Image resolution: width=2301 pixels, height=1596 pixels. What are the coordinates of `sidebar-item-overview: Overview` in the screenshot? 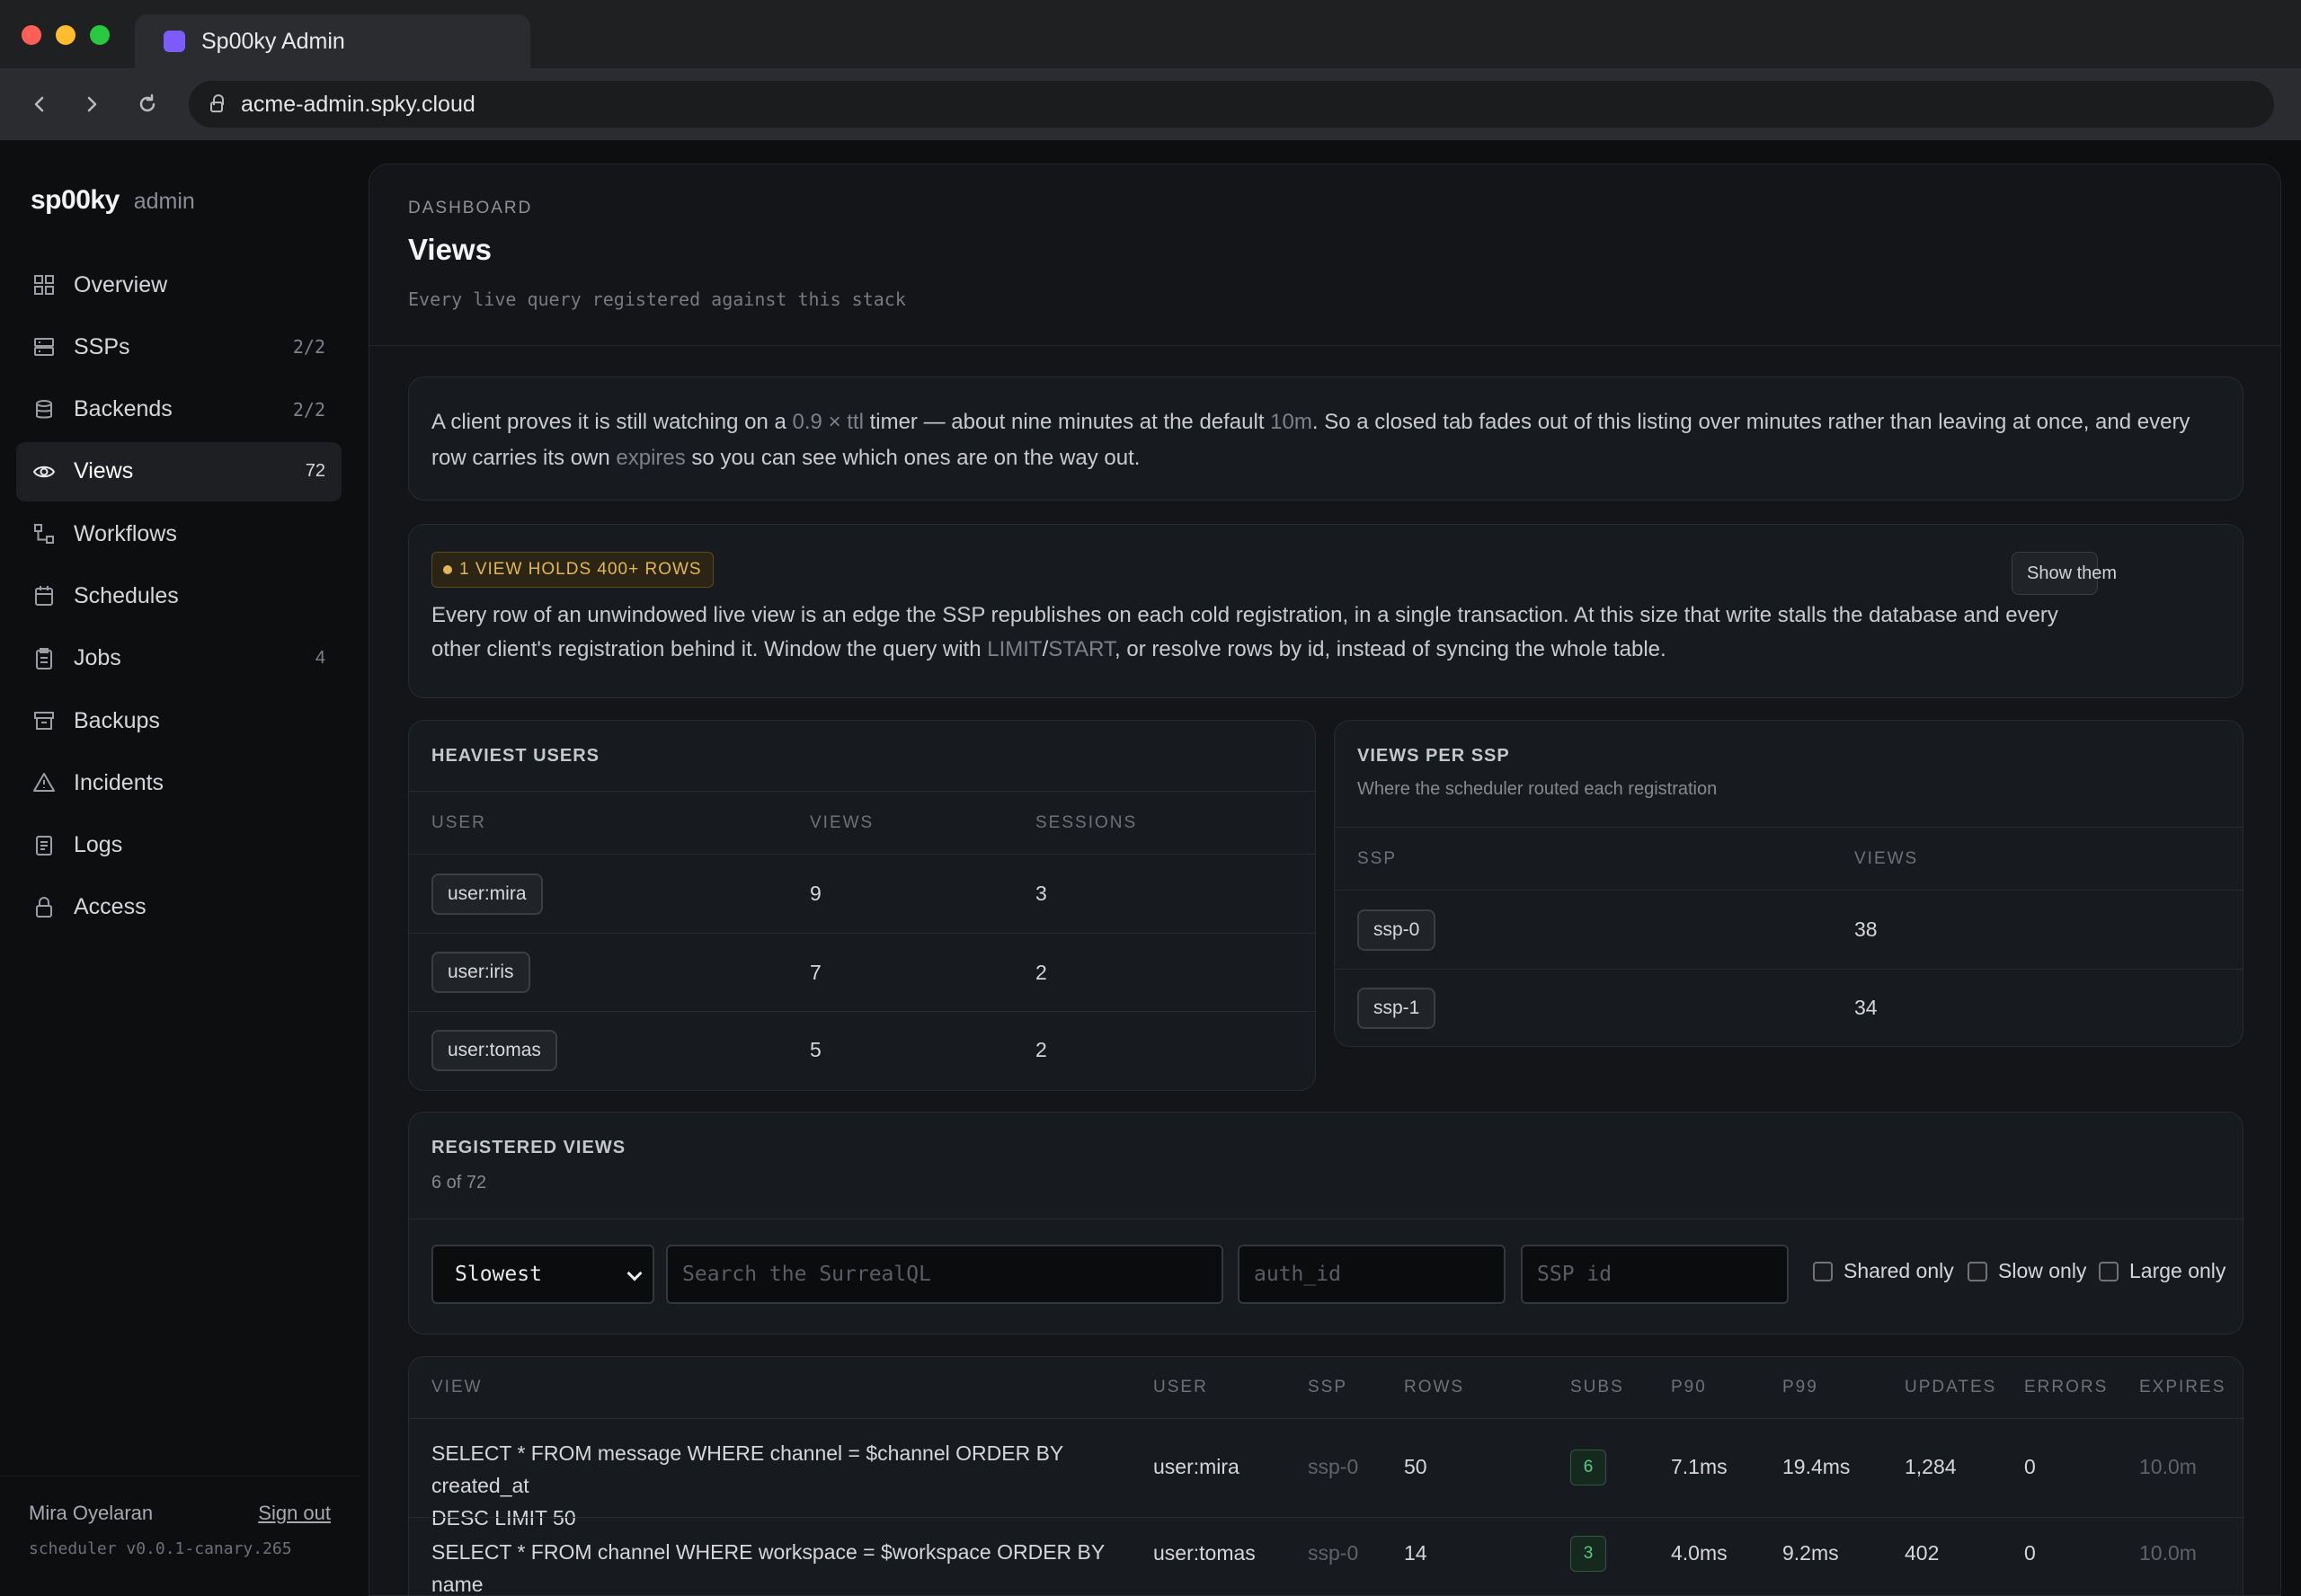 It's located at (179, 285).